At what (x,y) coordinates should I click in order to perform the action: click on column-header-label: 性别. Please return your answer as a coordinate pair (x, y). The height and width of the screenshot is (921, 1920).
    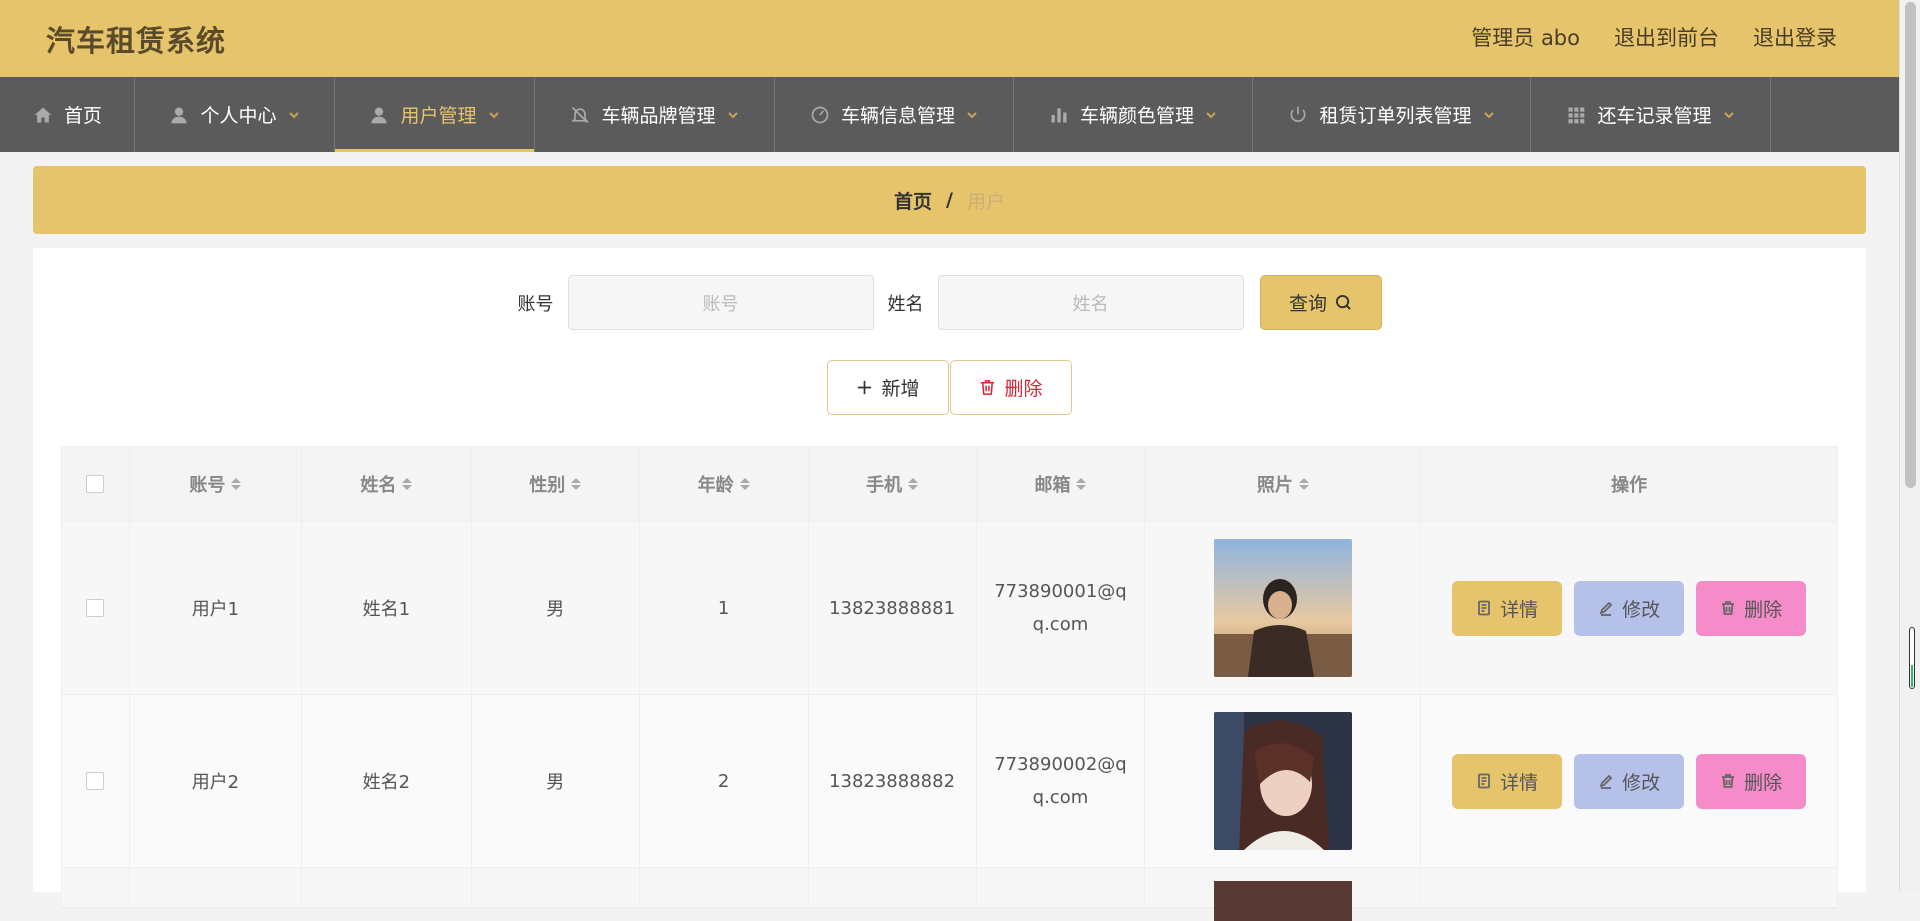
    Looking at the image, I should click on (547, 485).